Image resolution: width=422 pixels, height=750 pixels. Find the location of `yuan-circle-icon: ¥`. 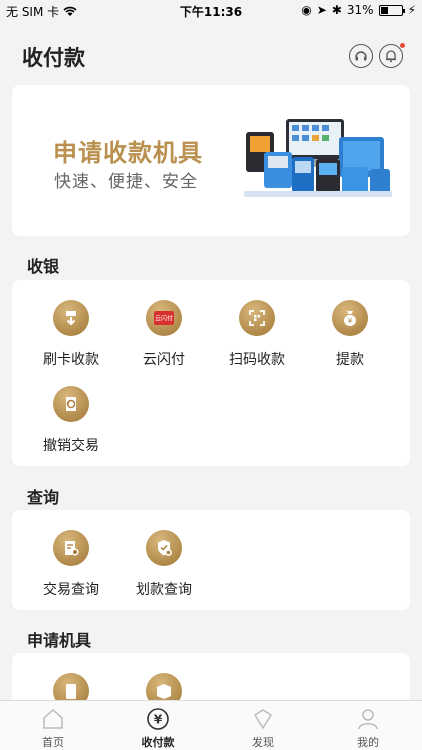

yuan-circle-icon: ¥ is located at coordinates (158, 719).